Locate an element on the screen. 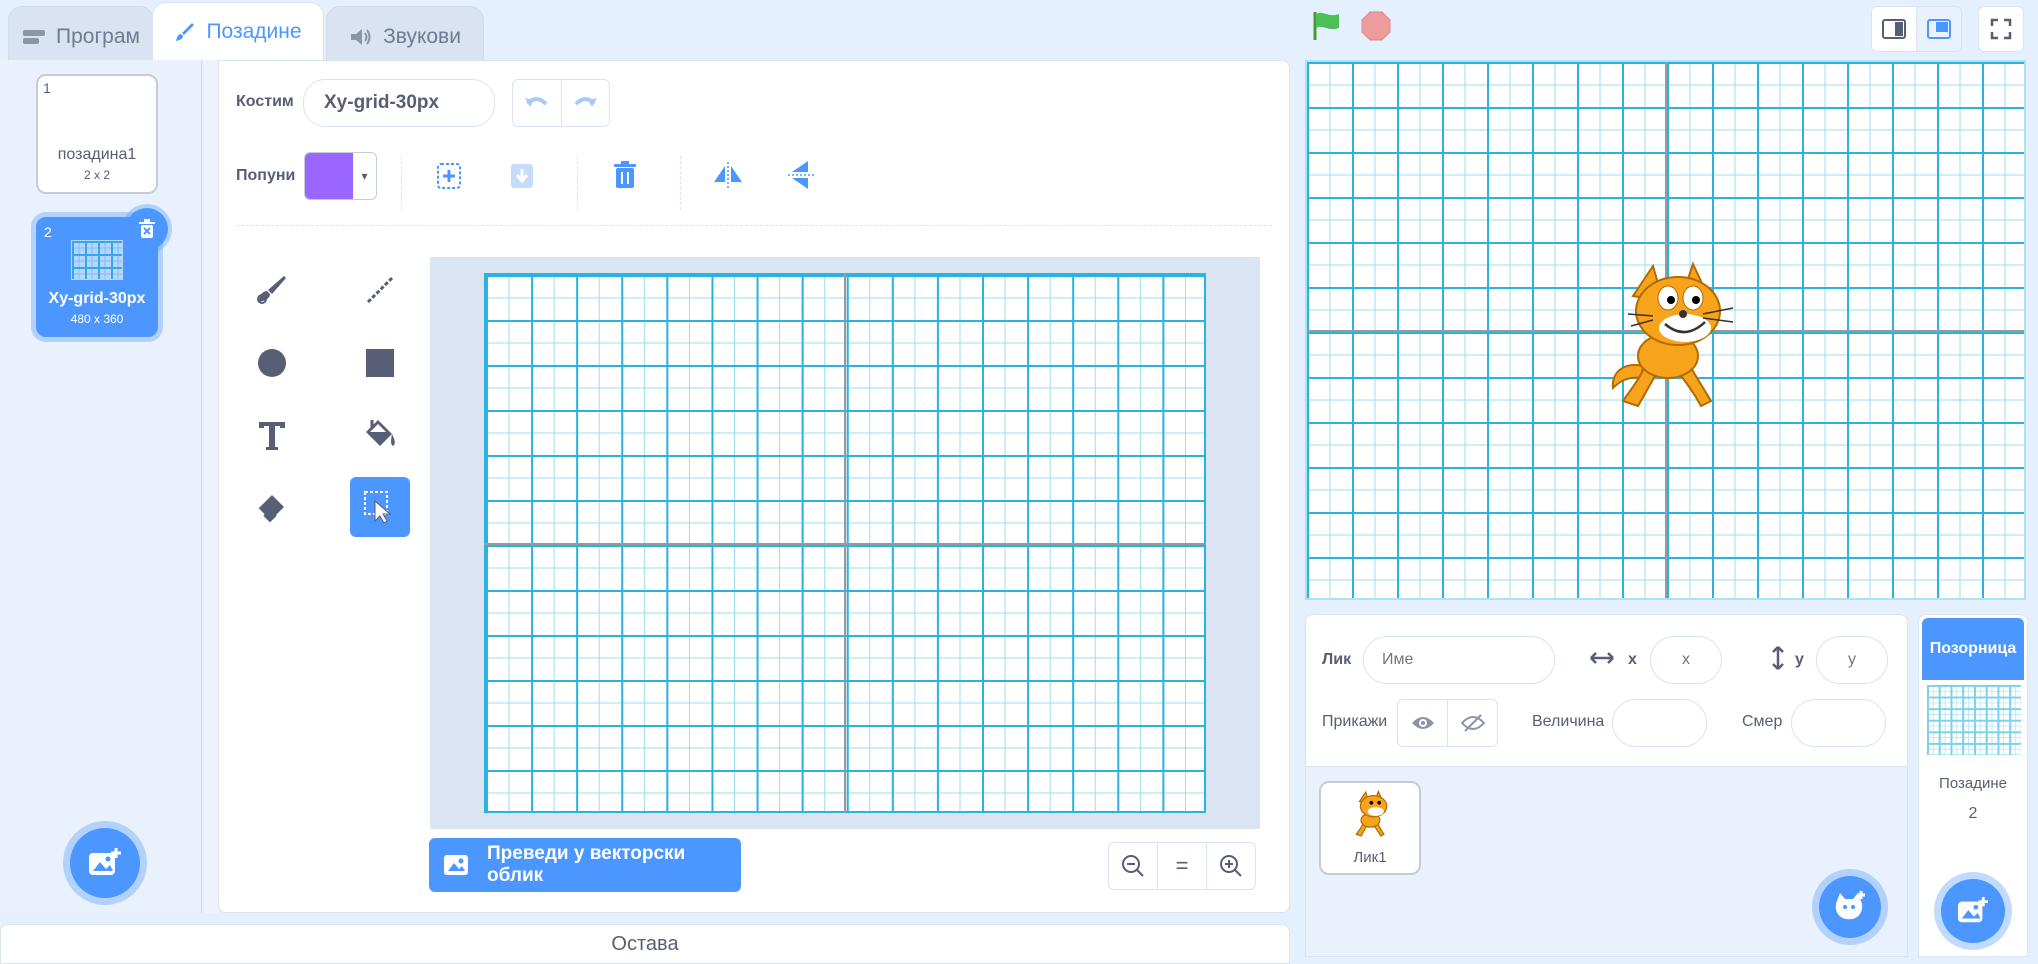 The image size is (2038, 964). circle-icon is located at coordinates (272, 363).